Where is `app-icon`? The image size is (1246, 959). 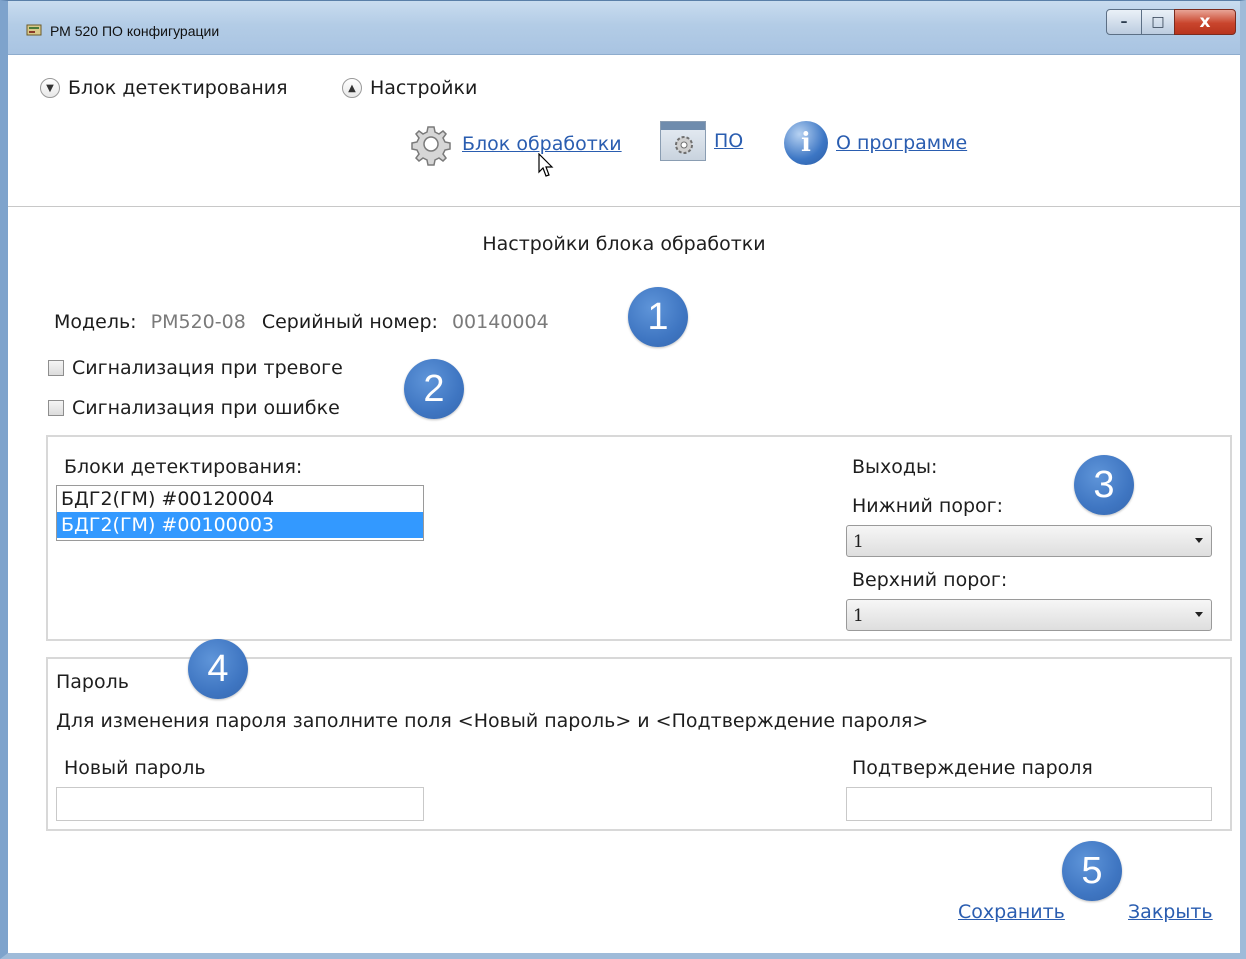
app-icon is located at coordinates (34, 30).